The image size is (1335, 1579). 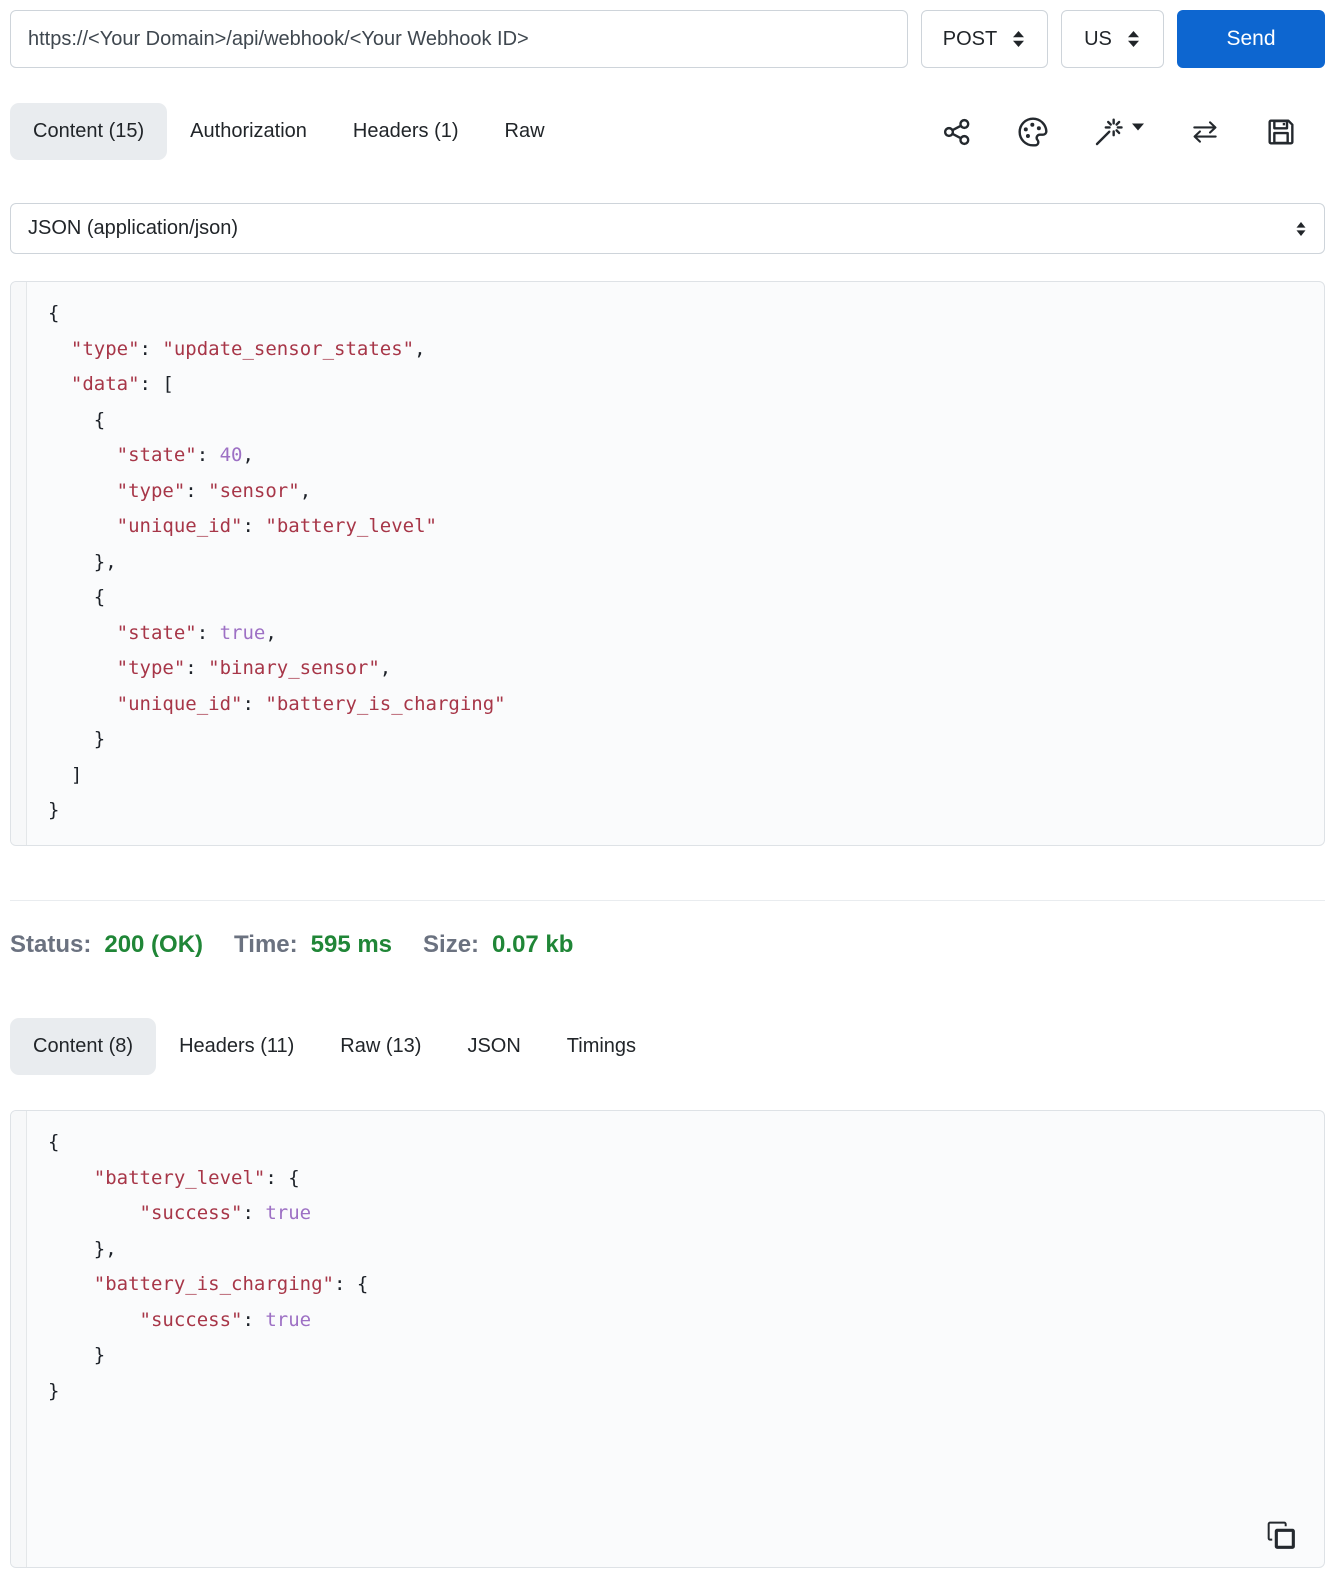 What do you see at coordinates (266, 944) in the screenshot?
I see `time-label: Time:` at bounding box center [266, 944].